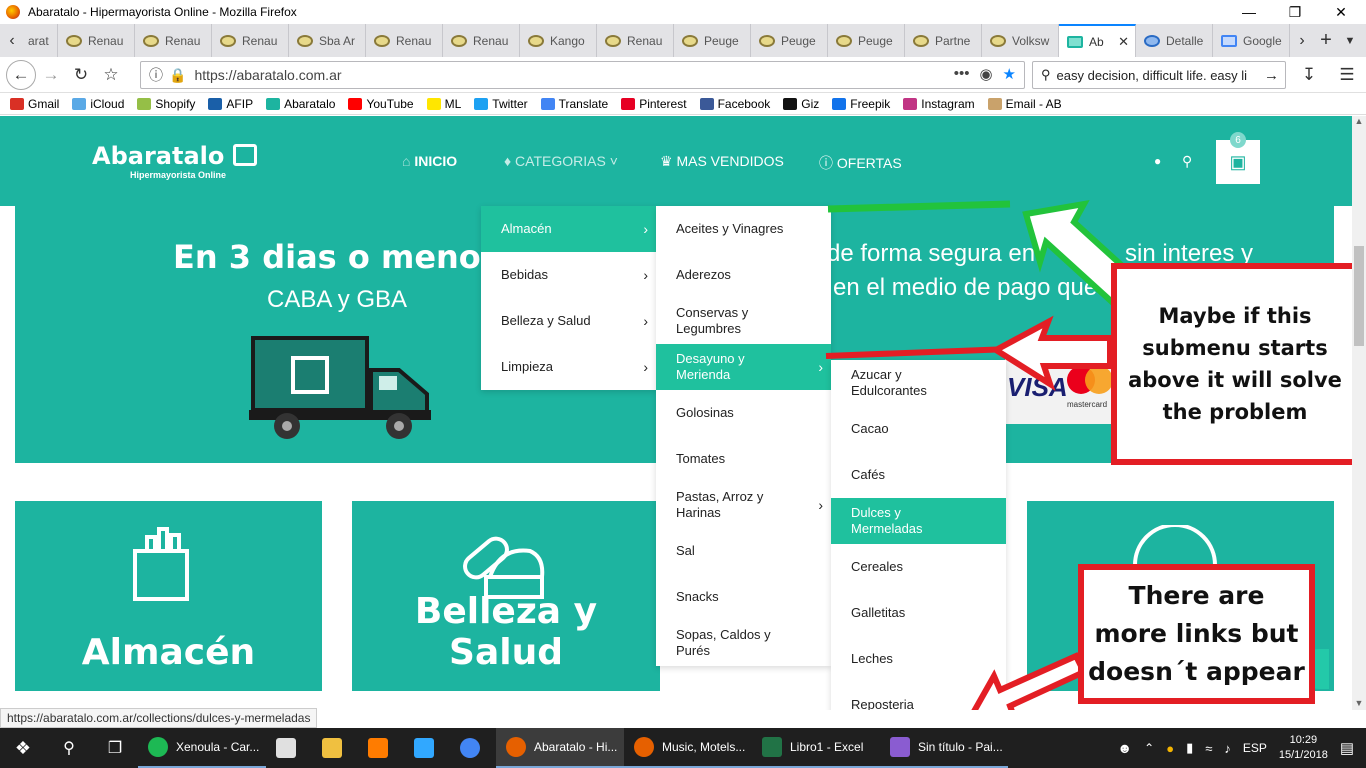  Describe the element at coordinates (1326, 40) in the screenshot. I see `new-tab-icon: +` at that location.